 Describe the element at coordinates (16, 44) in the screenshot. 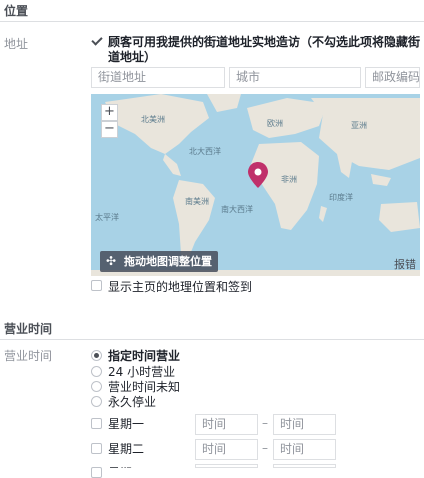

I see `address-label: 地址` at that location.